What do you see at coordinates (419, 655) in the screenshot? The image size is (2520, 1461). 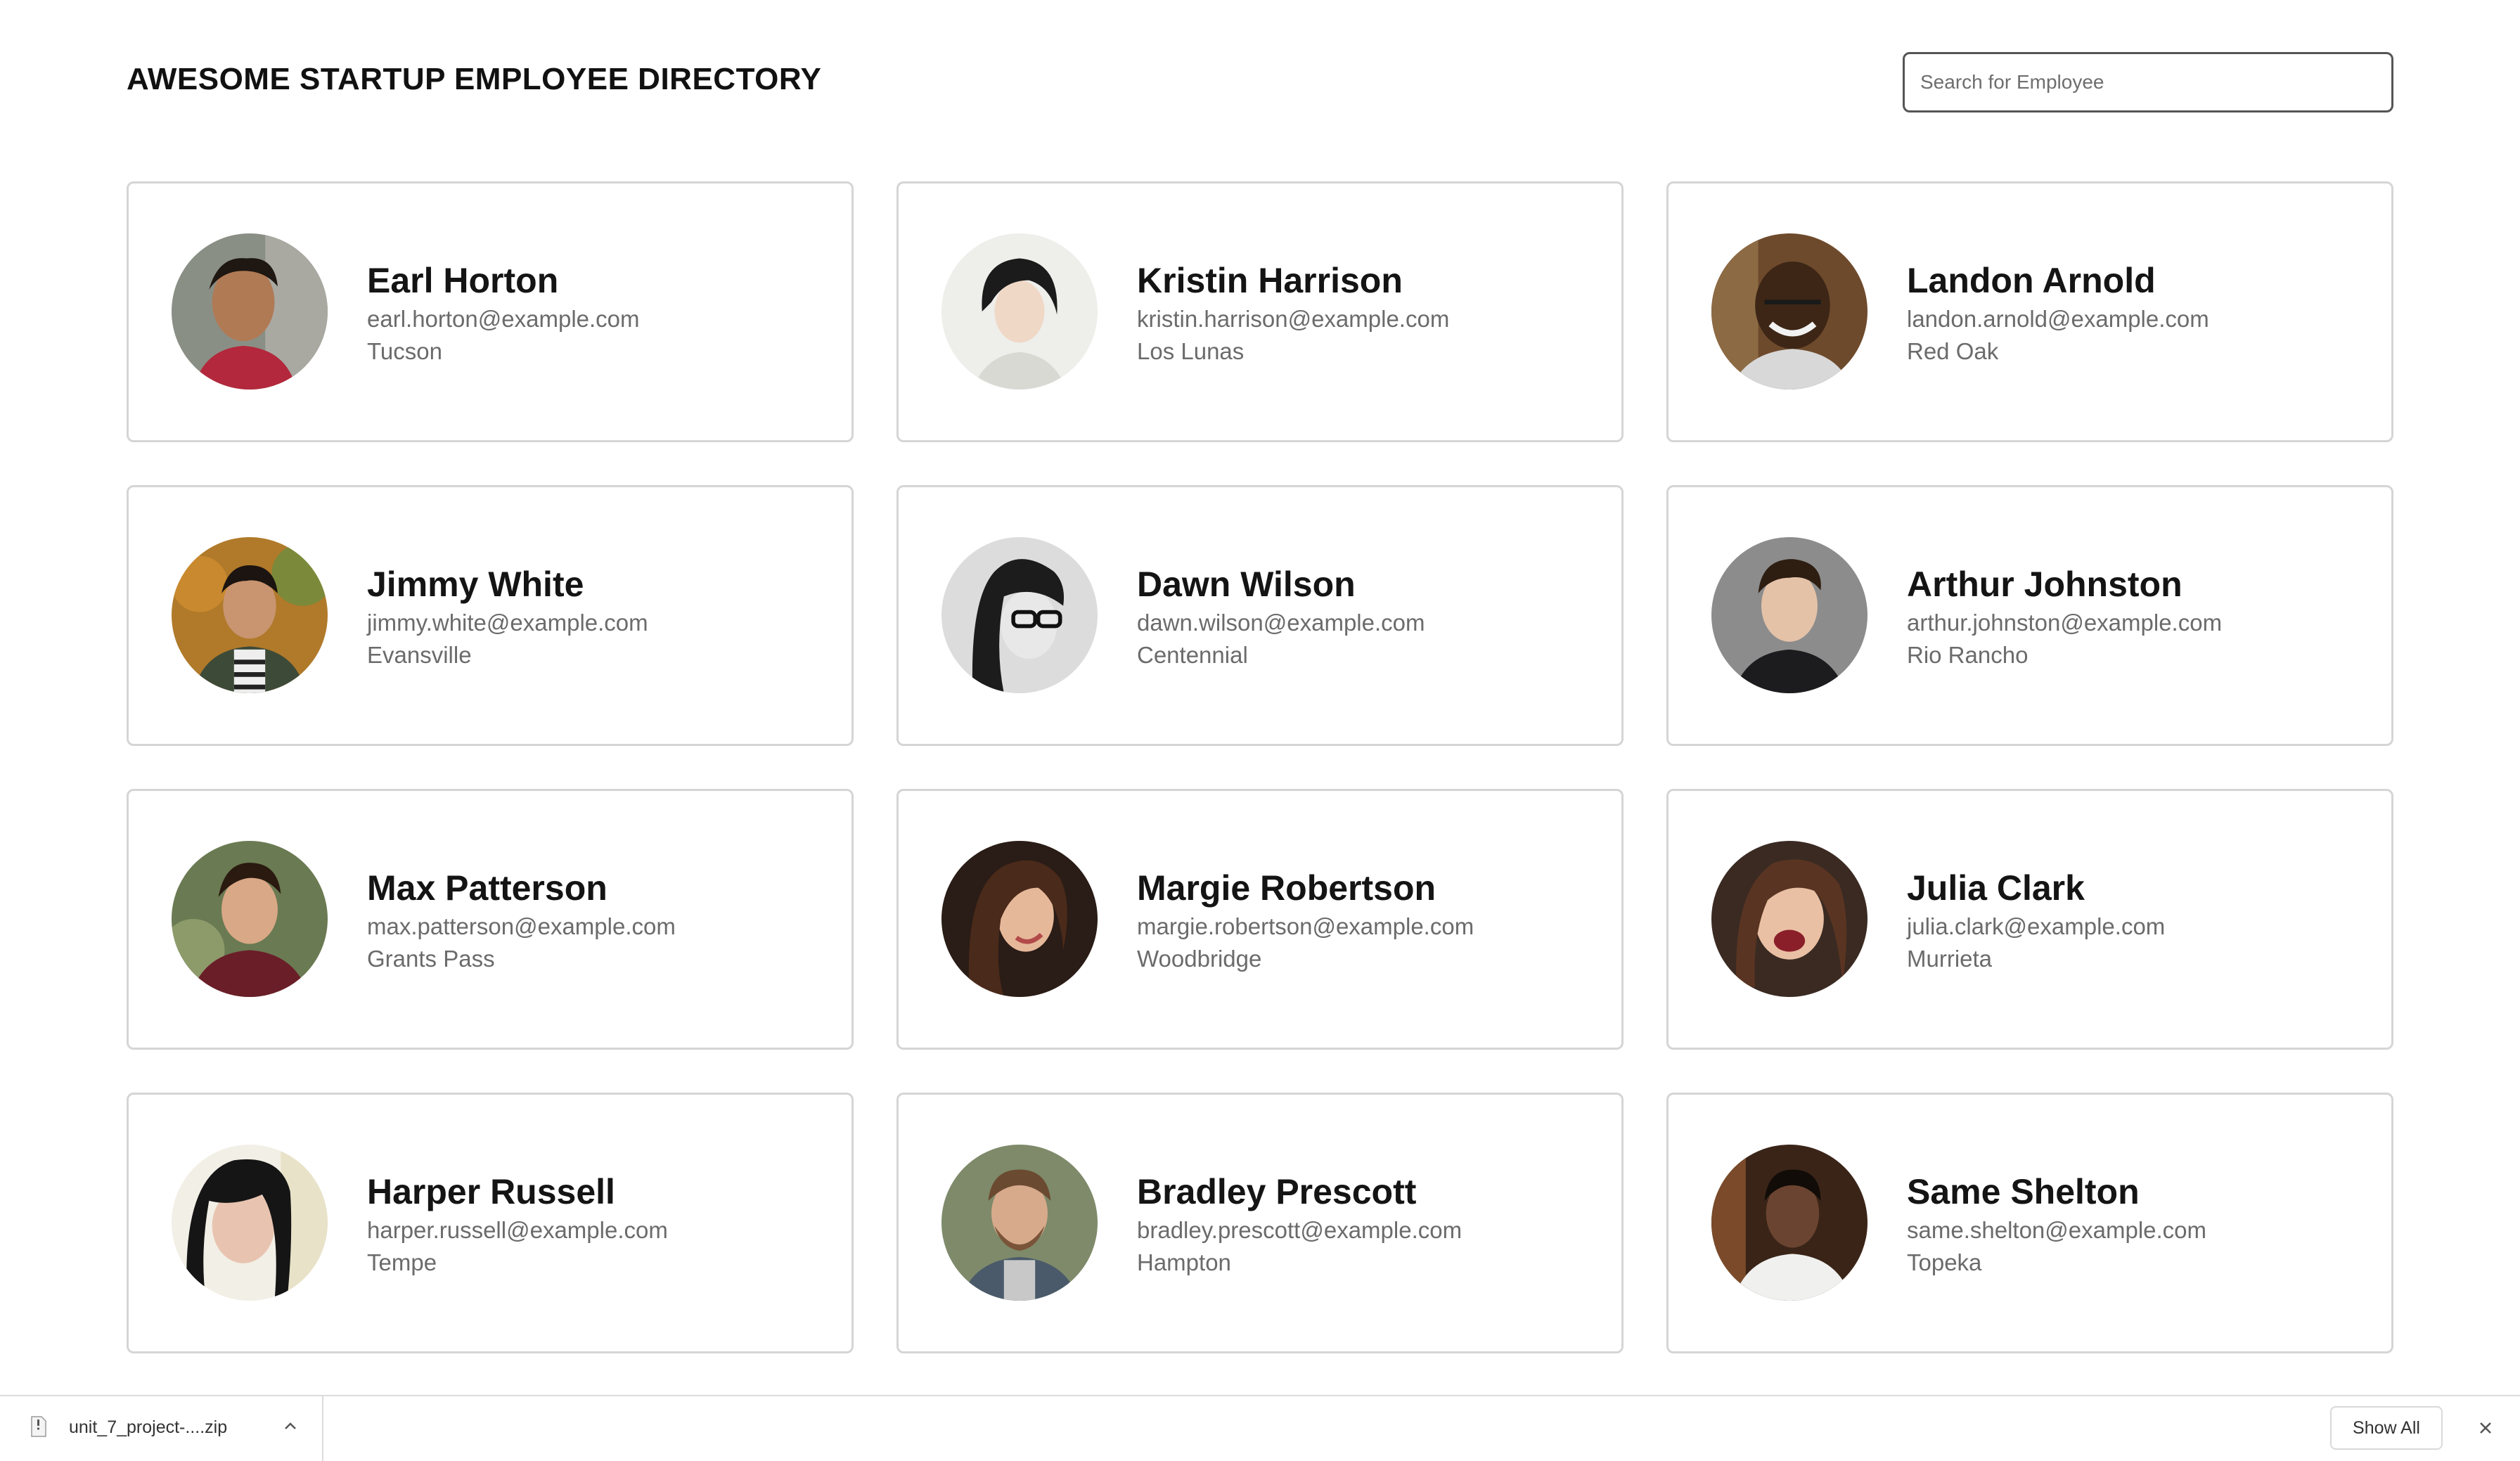 I see `employee-city: Evansville` at bounding box center [419, 655].